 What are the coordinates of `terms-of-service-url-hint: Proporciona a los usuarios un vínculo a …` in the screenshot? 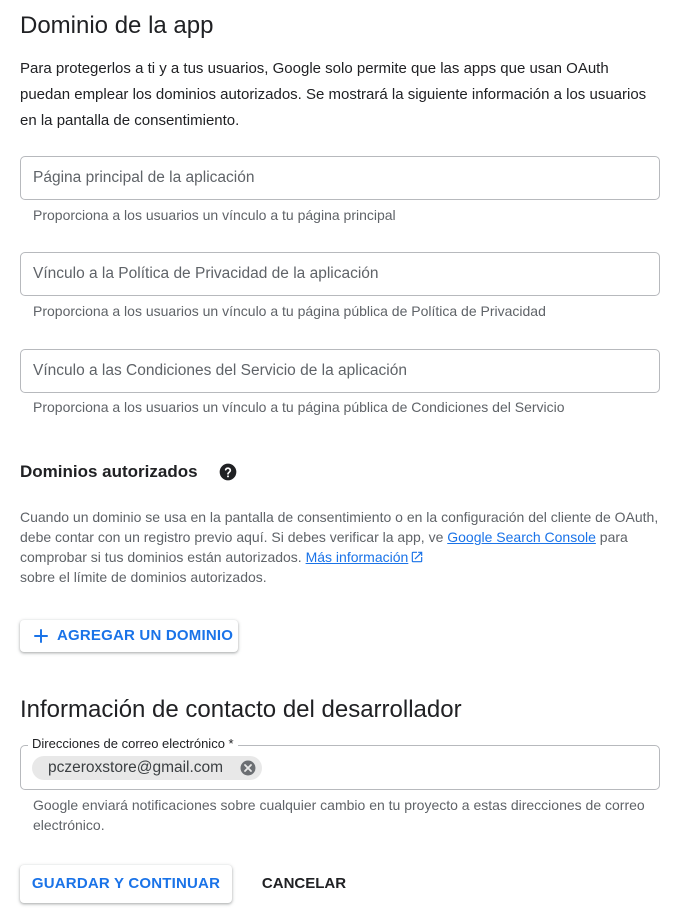 It's located at (299, 407).